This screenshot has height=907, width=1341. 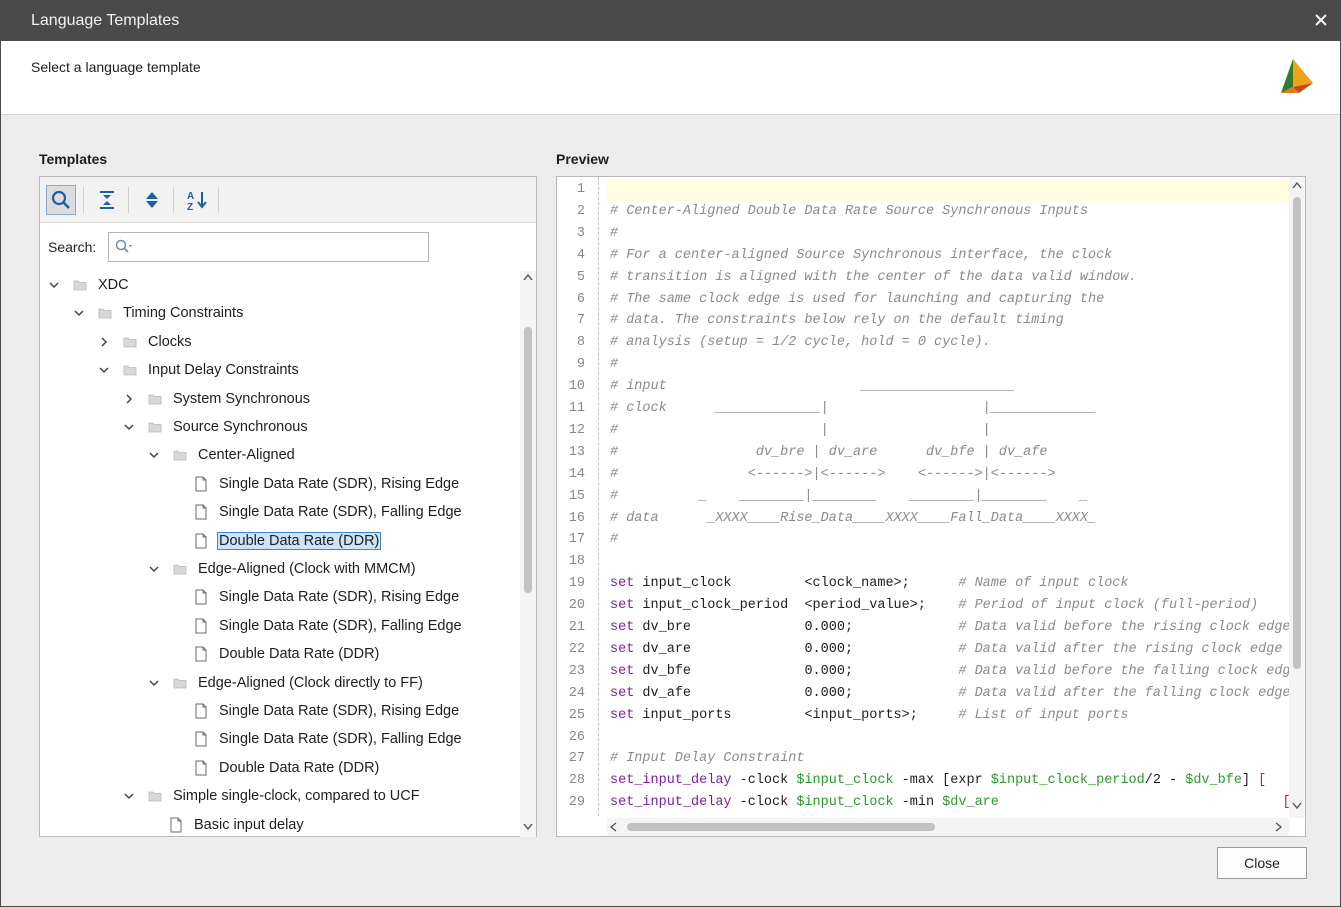 I want to click on dialog-subtitle: Select a language template, so click(x=116, y=67).